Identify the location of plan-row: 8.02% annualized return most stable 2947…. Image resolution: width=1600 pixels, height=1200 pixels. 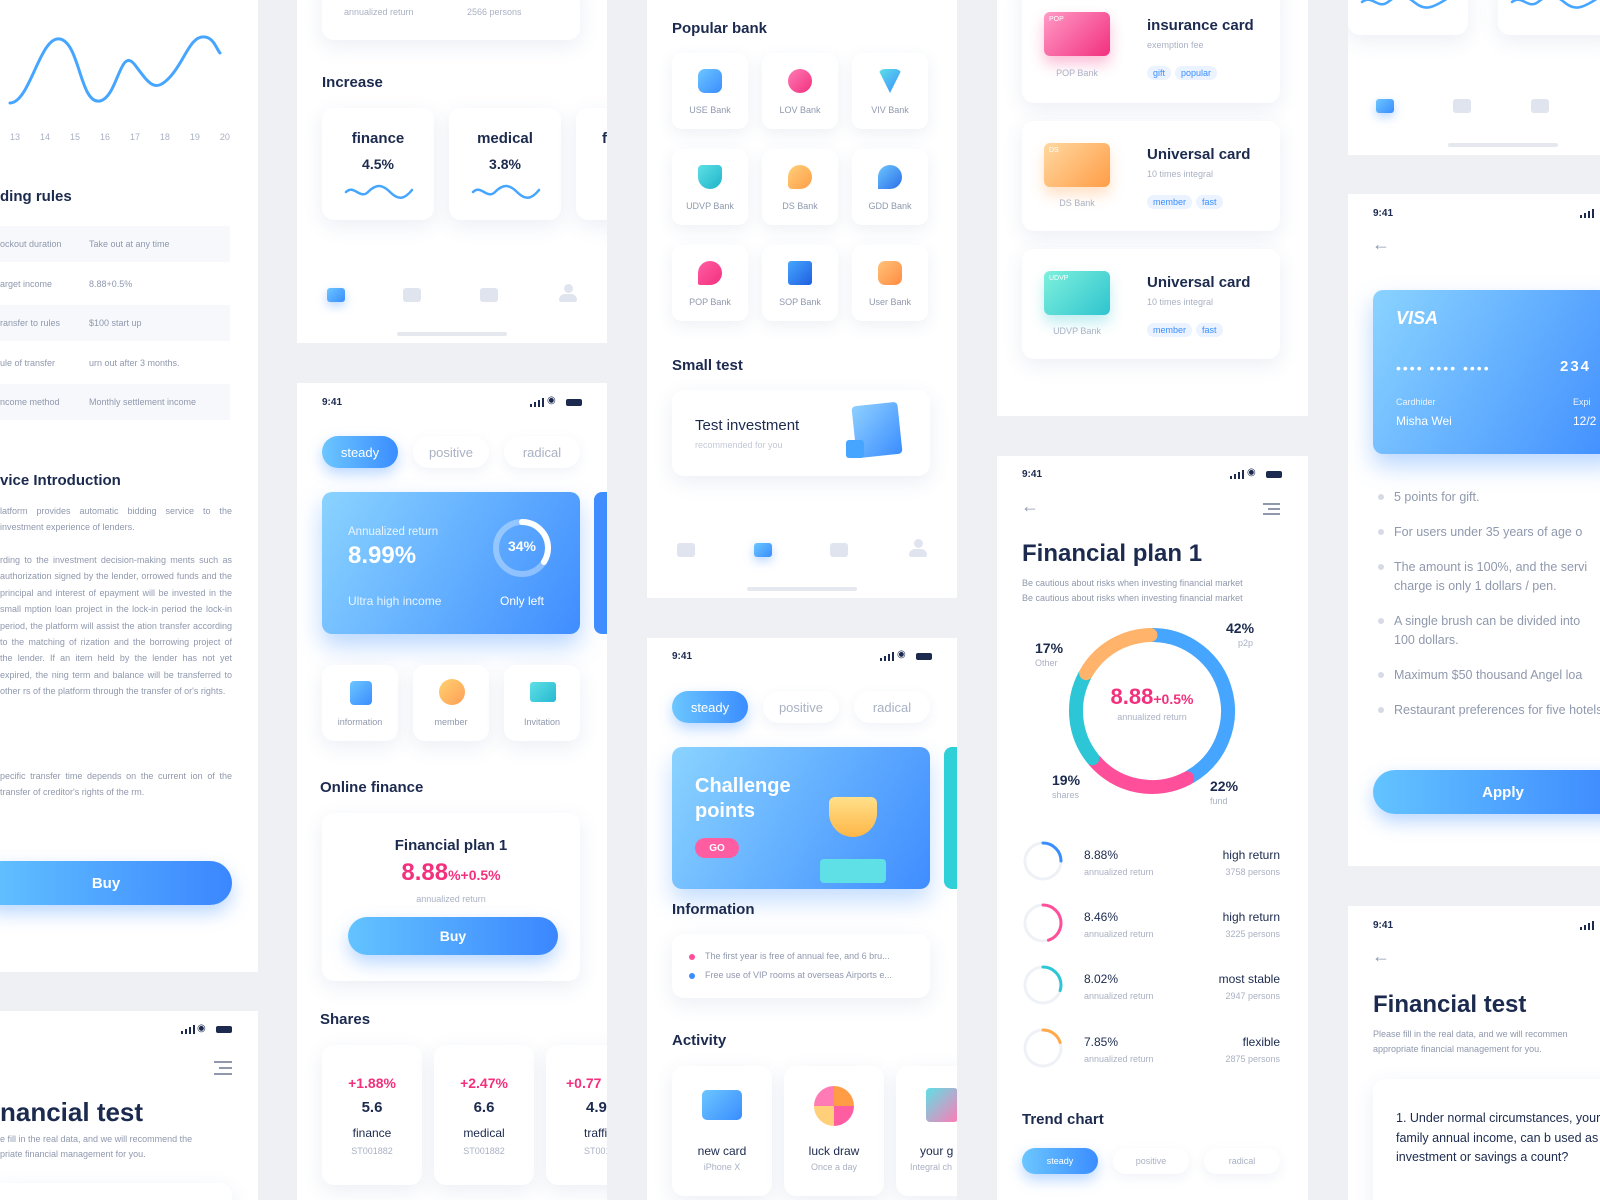
(1151, 988).